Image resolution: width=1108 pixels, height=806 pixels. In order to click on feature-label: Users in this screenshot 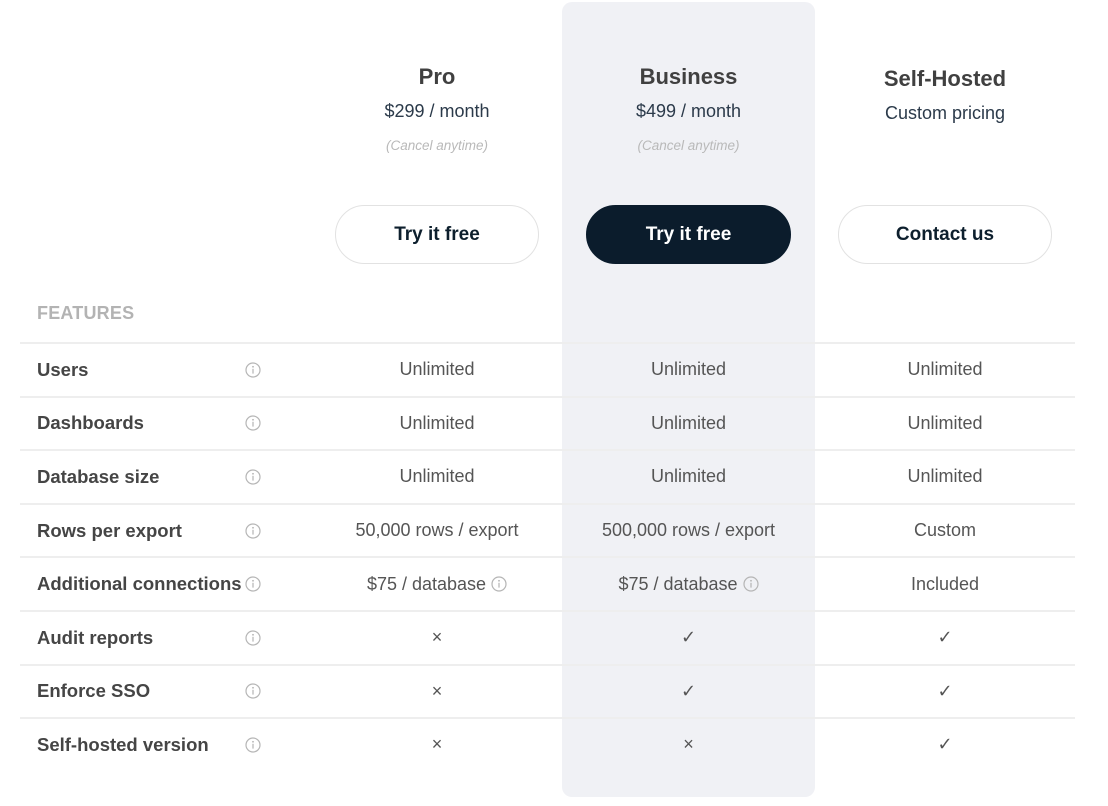, I will do `click(63, 369)`.